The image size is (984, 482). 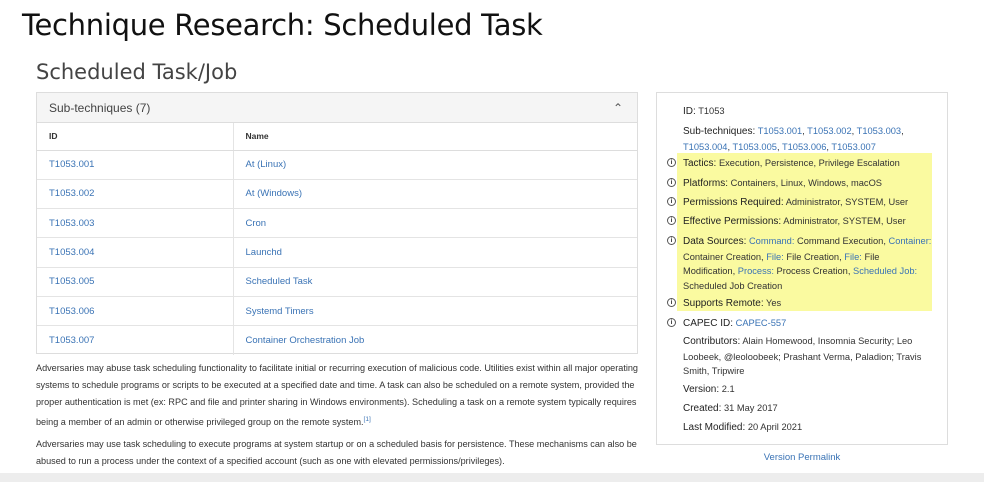 I want to click on subtechniques-header: Sub-techniques (7) ⌃, so click(x=337, y=108).